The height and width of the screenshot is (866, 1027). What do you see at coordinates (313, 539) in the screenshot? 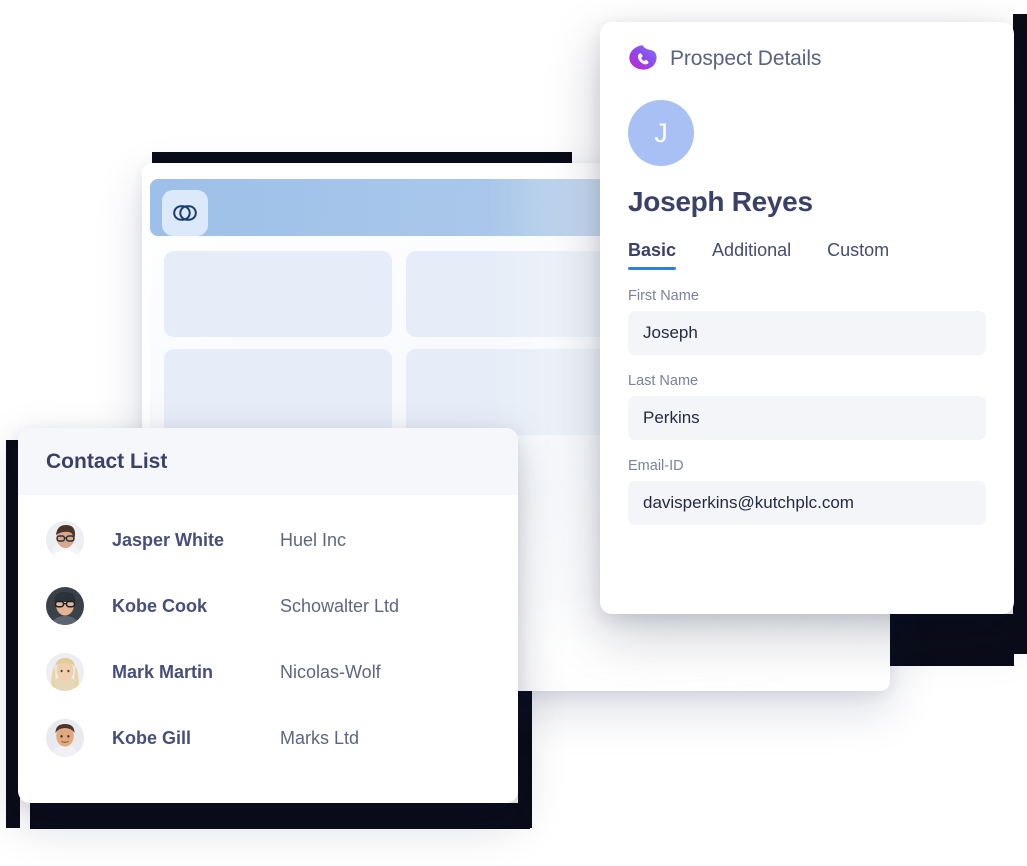
I see `contact-company: Huel Inc` at bounding box center [313, 539].